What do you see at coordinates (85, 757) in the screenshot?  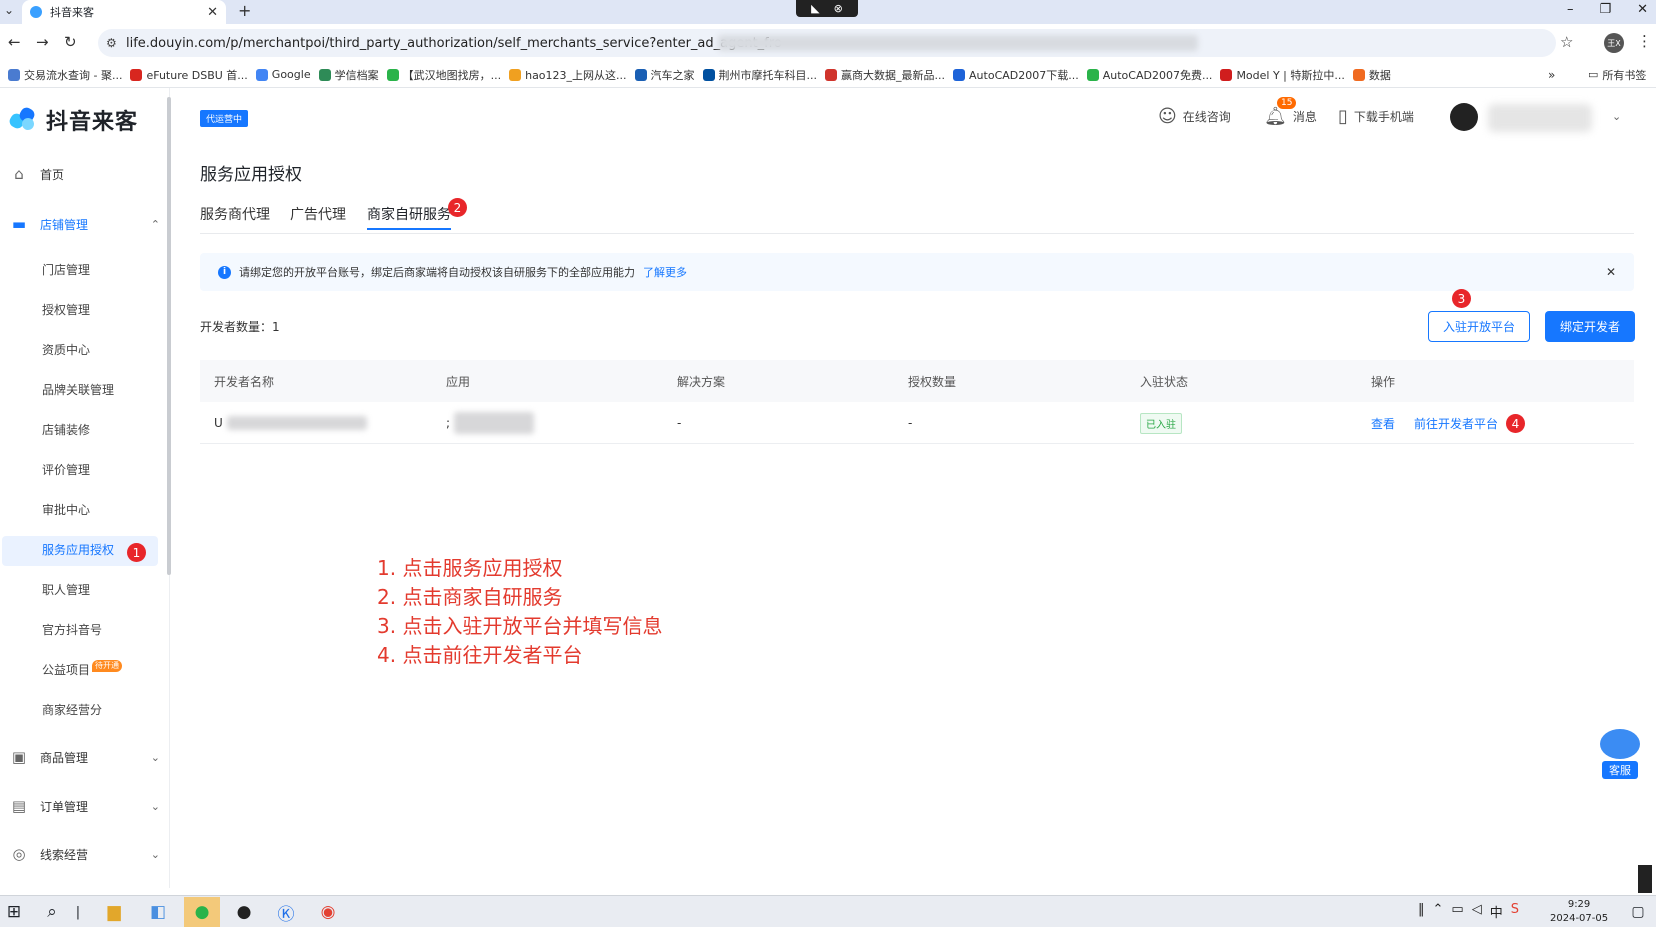 I see `sidebar-item-goods: ▣ 商品管理 ⌄` at bounding box center [85, 757].